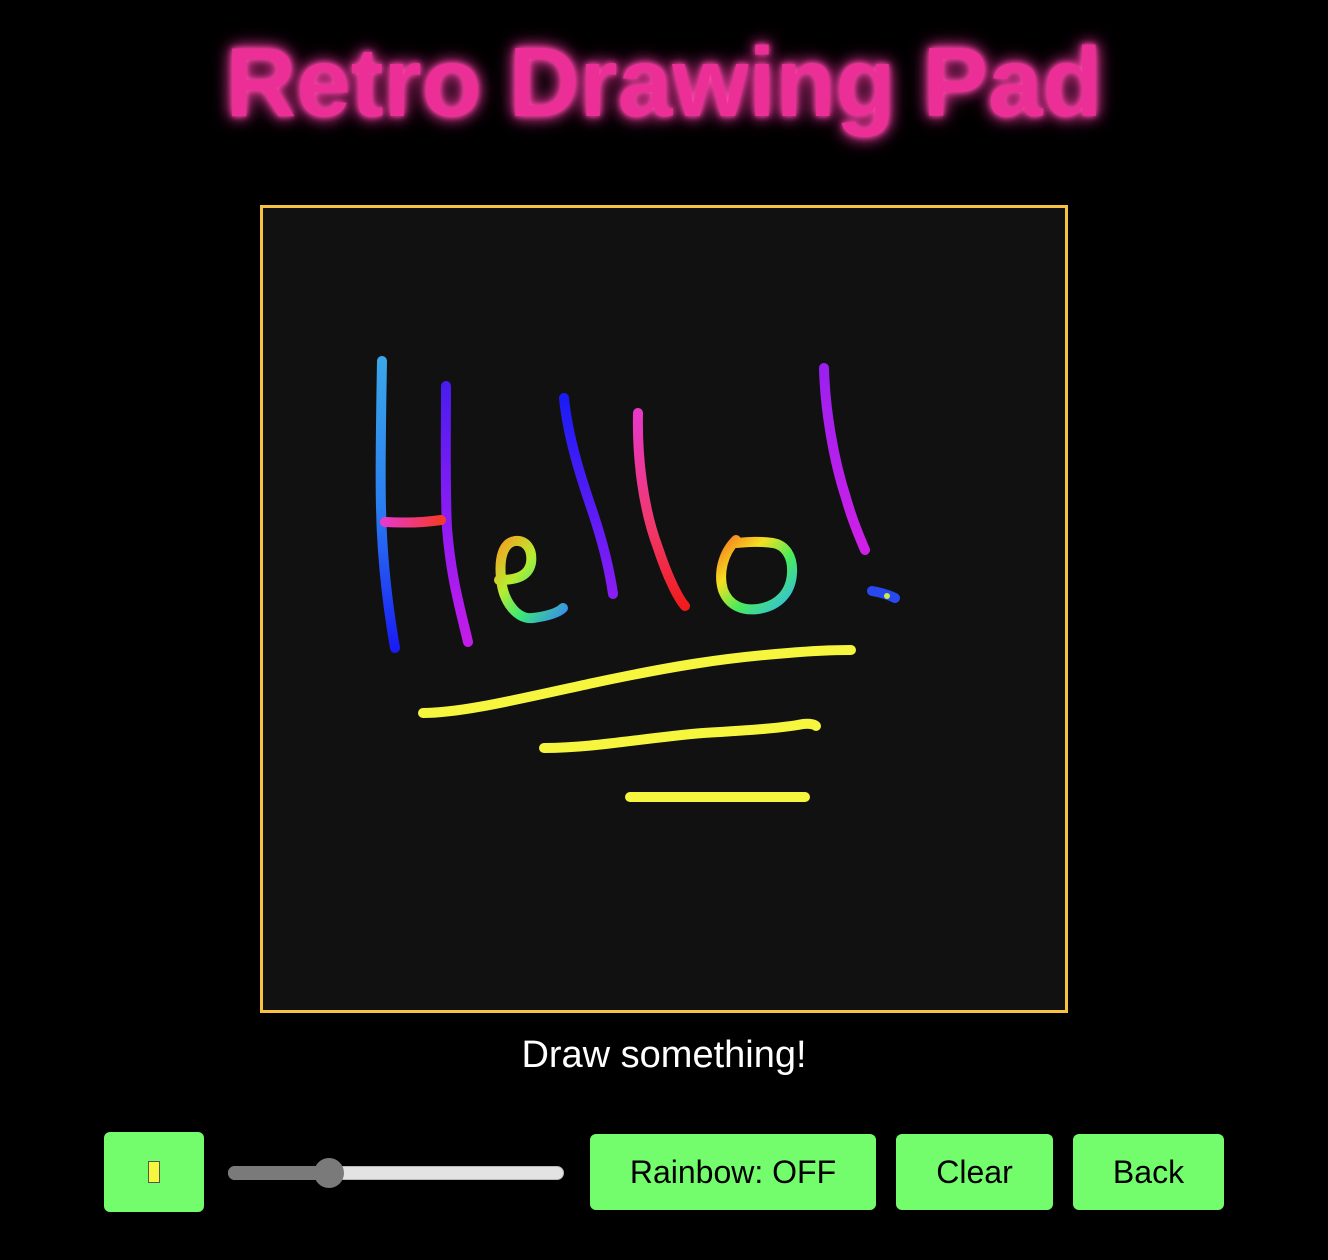 Image resolution: width=1328 pixels, height=1260 pixels. Describe the element at coordinates (844, 459) in the screenshot. I see `stroke-exclaim` at that location.